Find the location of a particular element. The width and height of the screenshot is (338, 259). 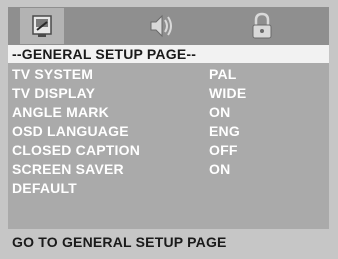

tab-general-setup is located at coordinates (42, 26).